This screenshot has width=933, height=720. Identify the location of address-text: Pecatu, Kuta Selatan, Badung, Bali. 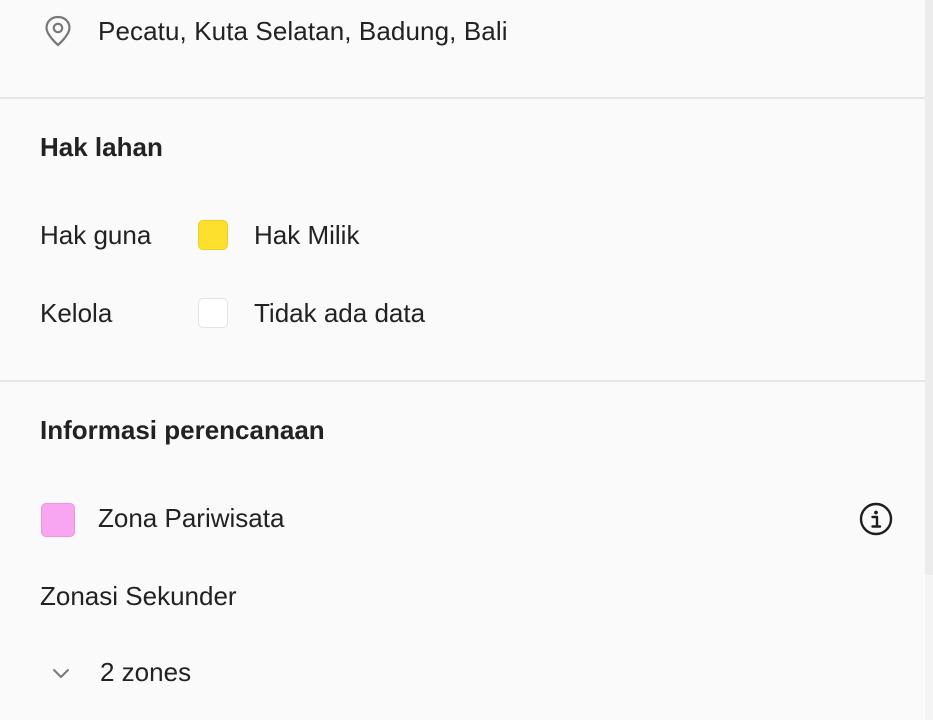
(303, 30).